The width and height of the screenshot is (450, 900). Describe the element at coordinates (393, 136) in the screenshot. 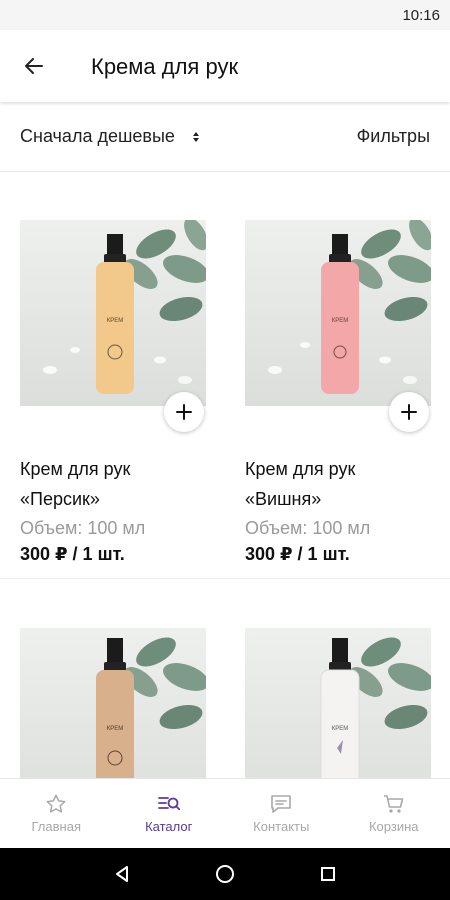

I see `filter-button: Фильтры` at that location.